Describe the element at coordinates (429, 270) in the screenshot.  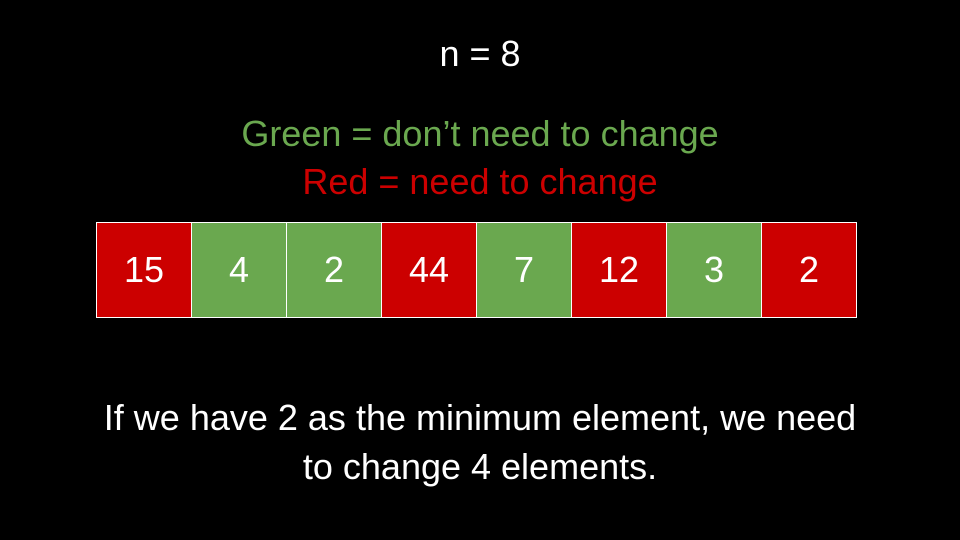
I see `array-cell-red: 44` at that location.